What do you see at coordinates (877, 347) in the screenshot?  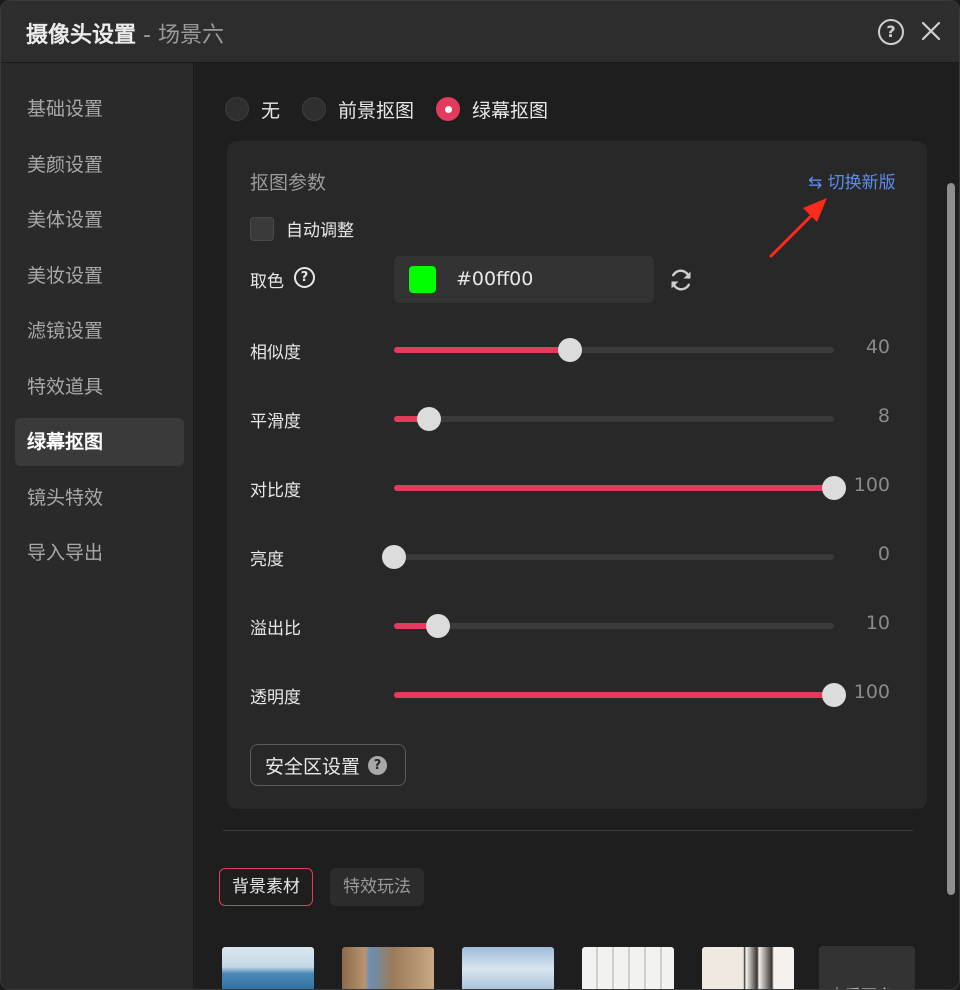 I see `slider-value: 40` at bounding box center [877, 347].